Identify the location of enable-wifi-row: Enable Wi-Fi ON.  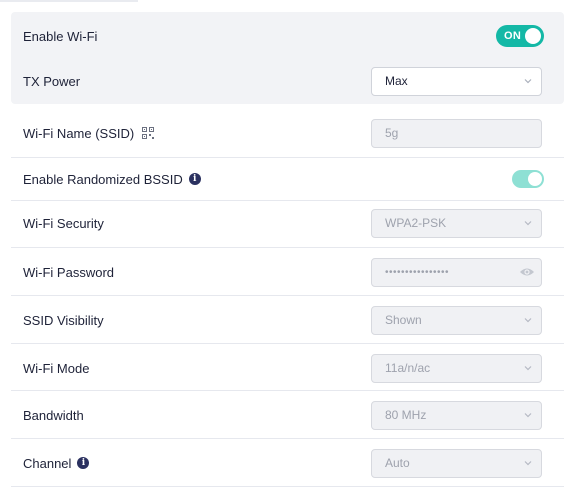
(287, 36).